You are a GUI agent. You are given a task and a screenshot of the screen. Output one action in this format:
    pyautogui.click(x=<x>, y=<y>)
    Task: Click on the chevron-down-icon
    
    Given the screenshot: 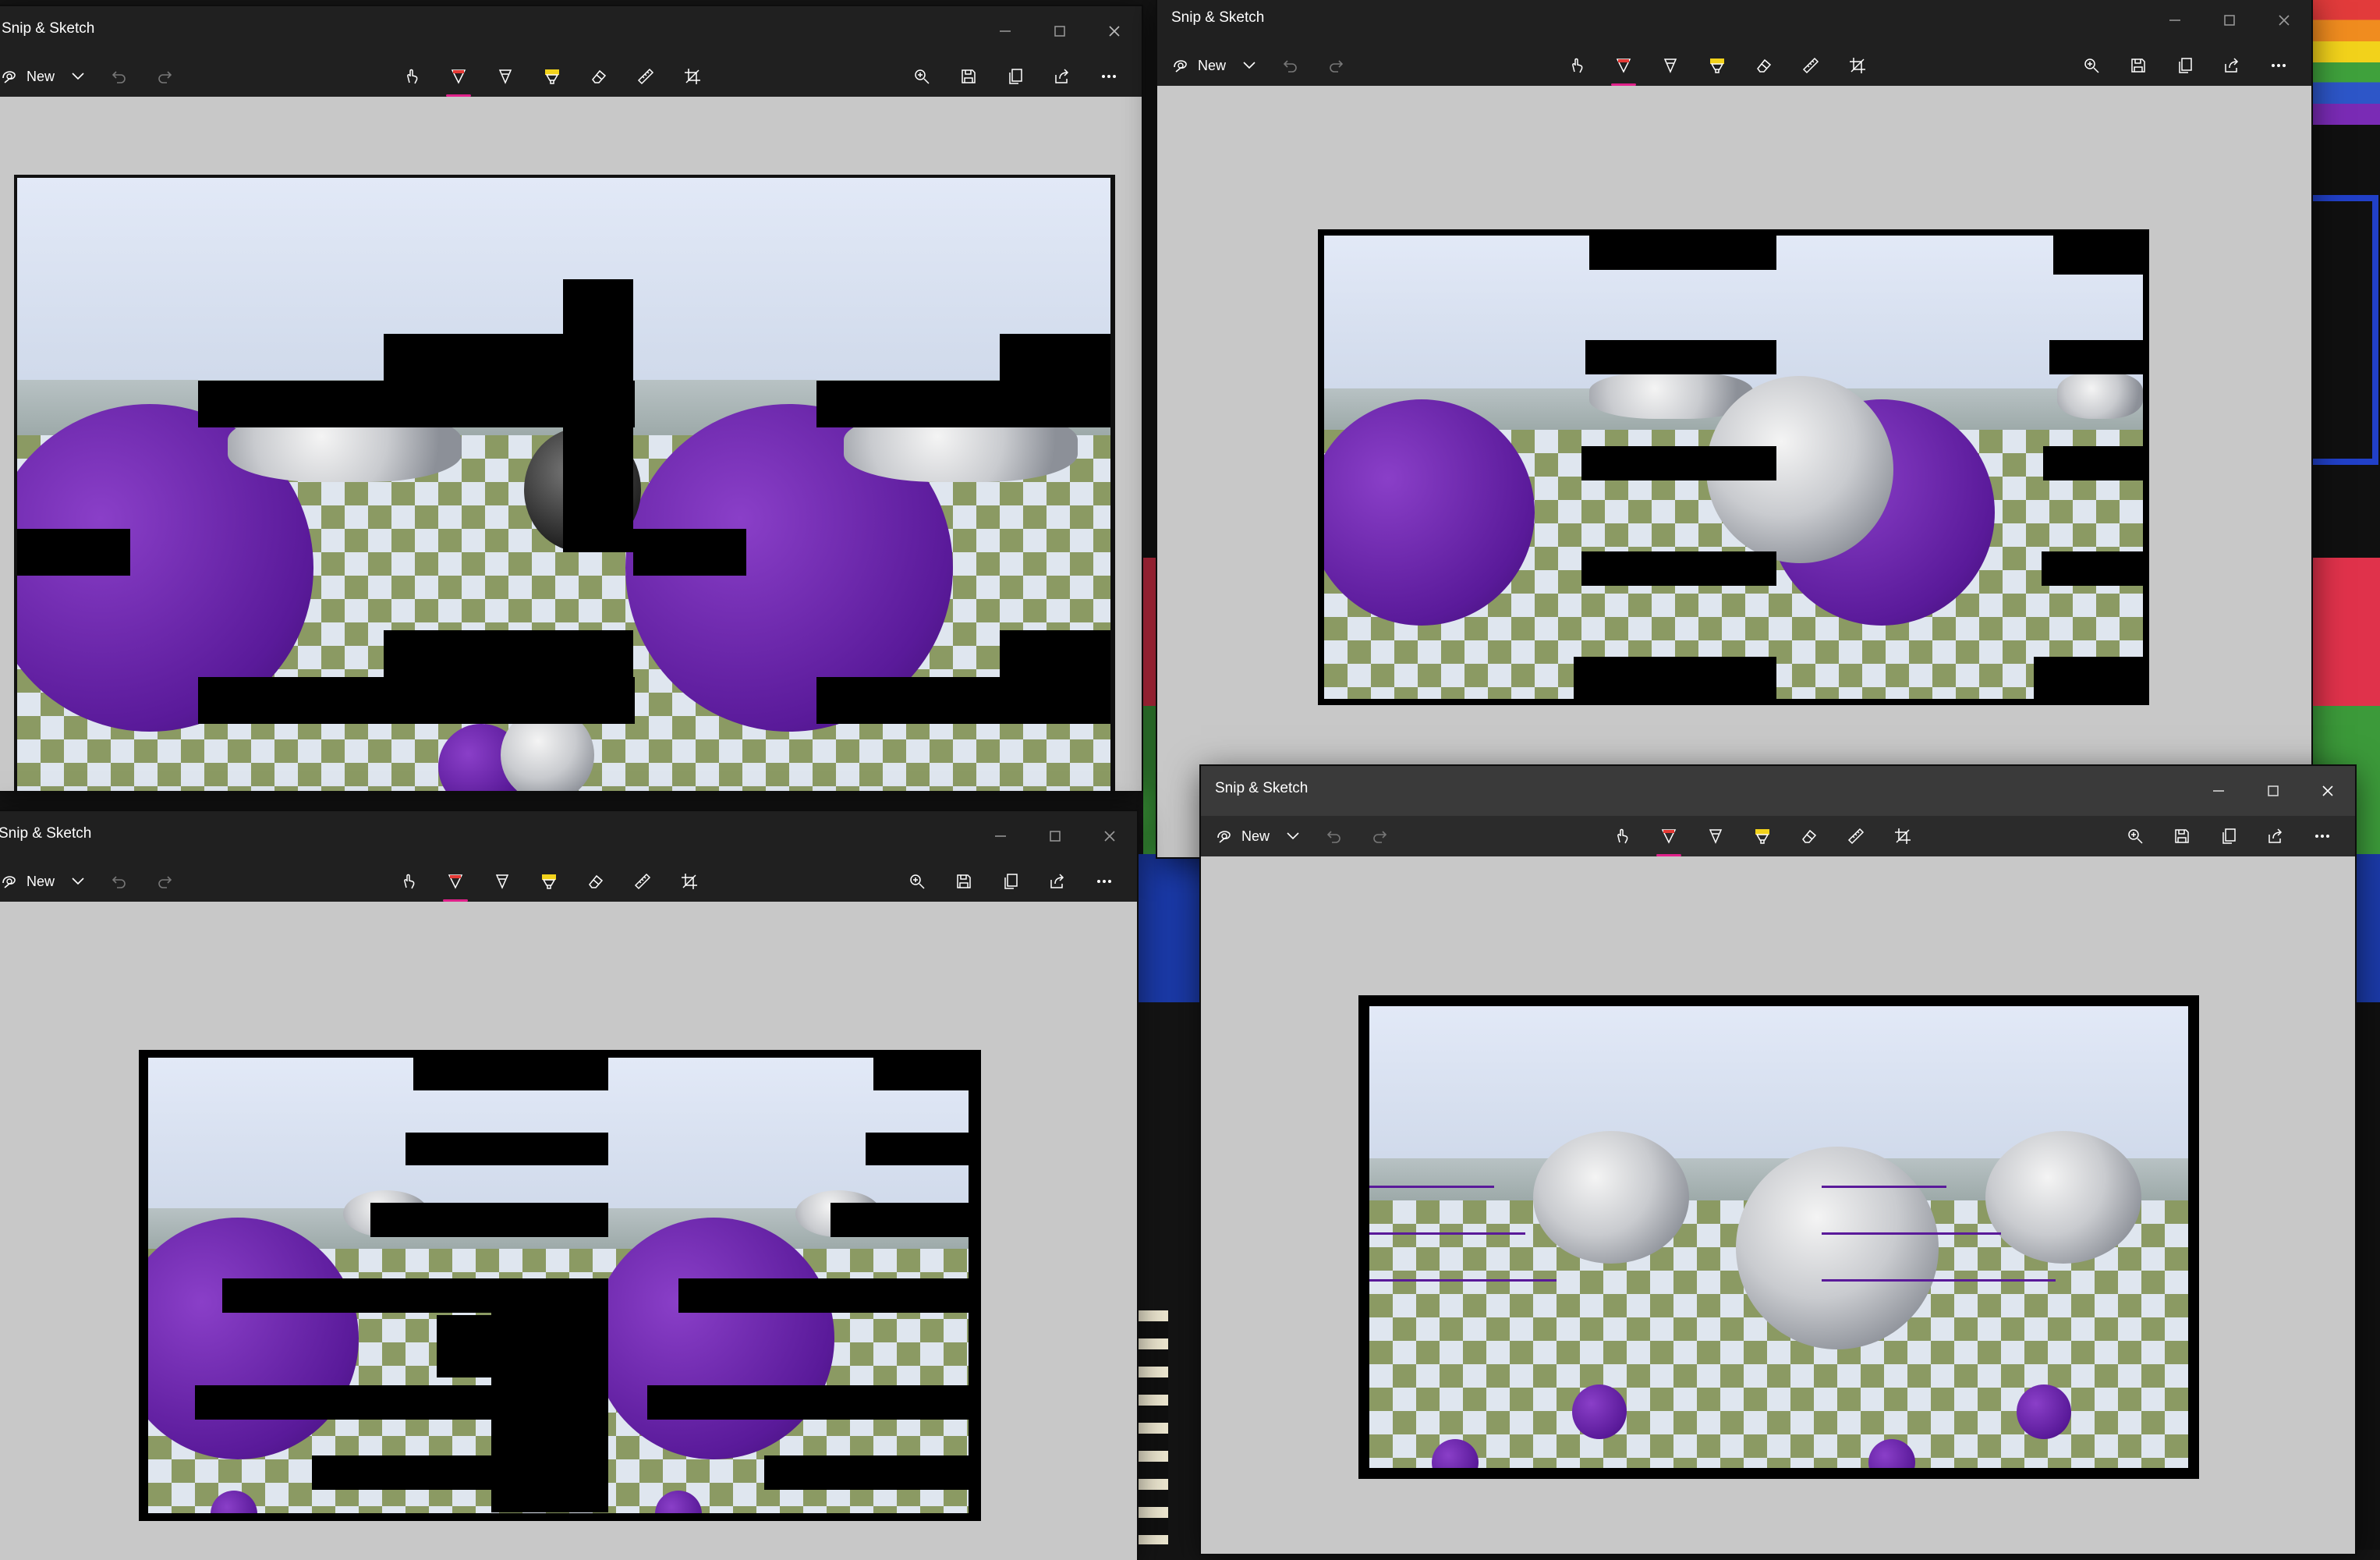 What is the action you would take?
    pyautogui.click(x=78, y=76)
    